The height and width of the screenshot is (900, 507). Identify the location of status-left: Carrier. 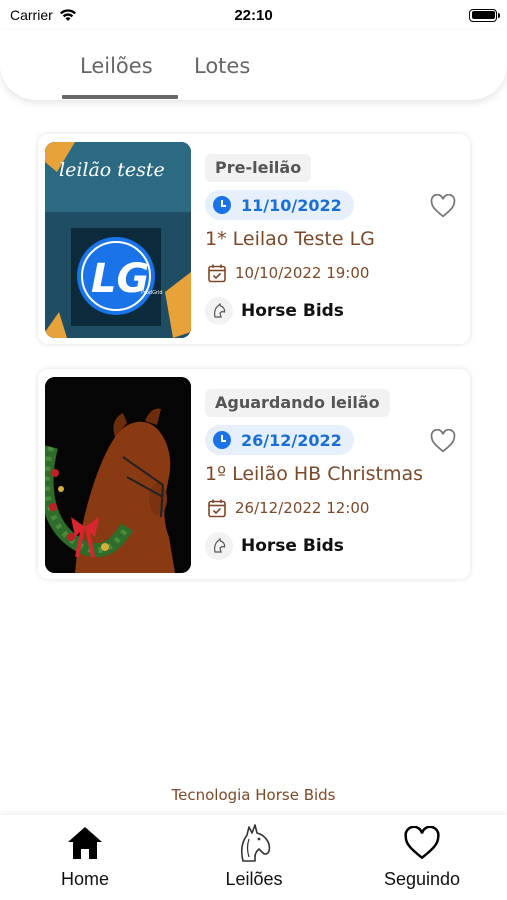
(43, 15).